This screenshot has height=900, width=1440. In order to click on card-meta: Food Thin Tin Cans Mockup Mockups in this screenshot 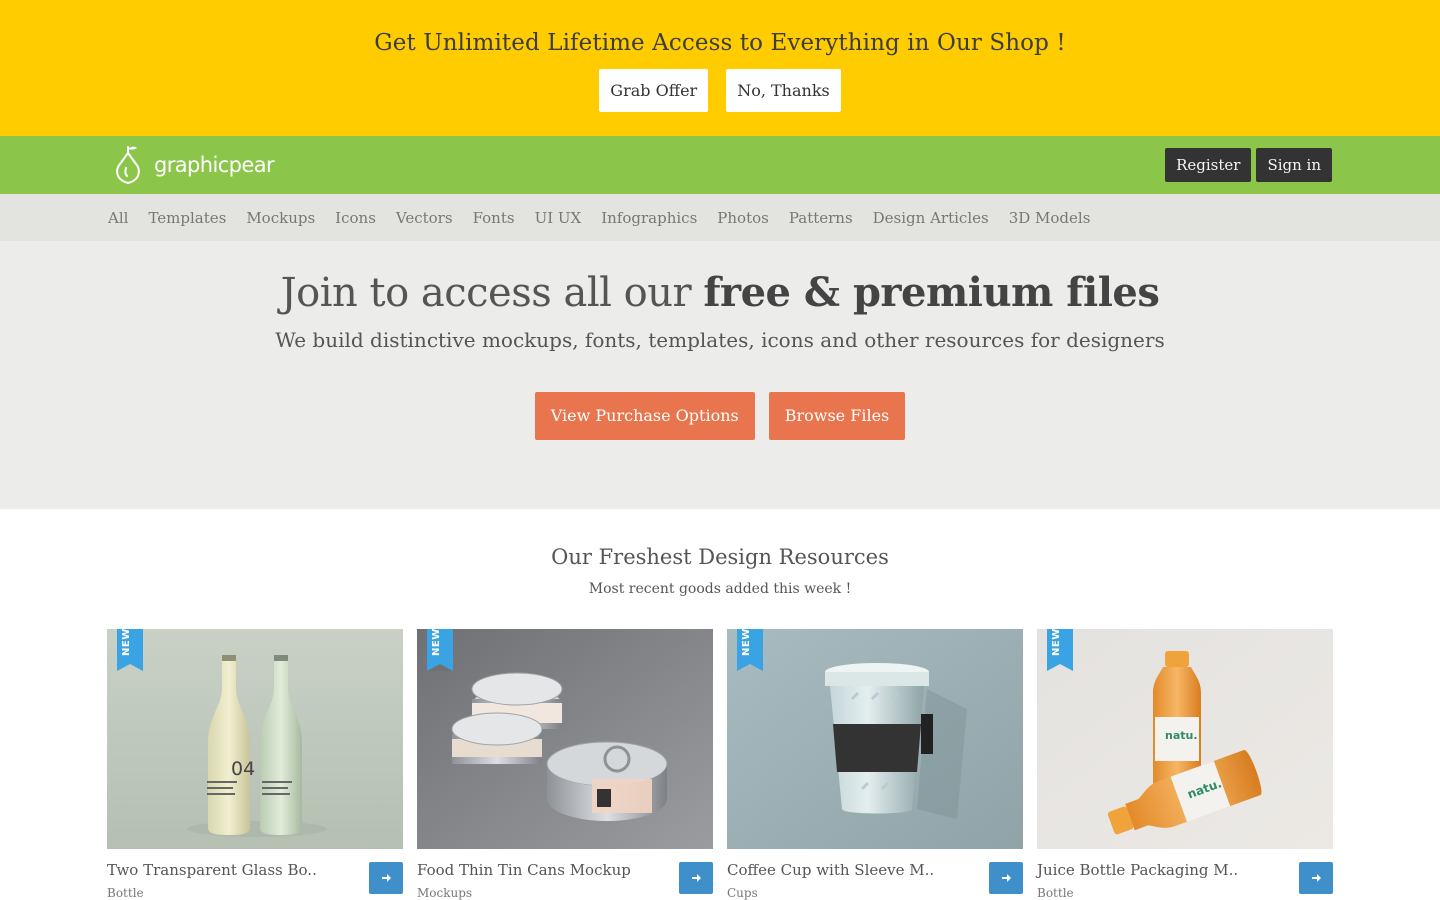, I will do `click(565, 880)`.